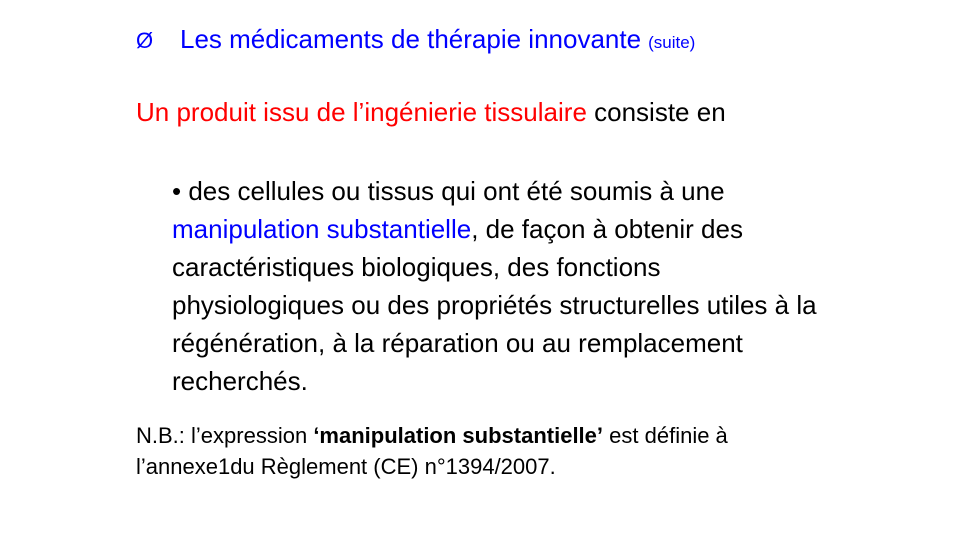 The image size is (960, 540). I want to click on note-prefix: N.B.: l’expression, so click(222, 435).